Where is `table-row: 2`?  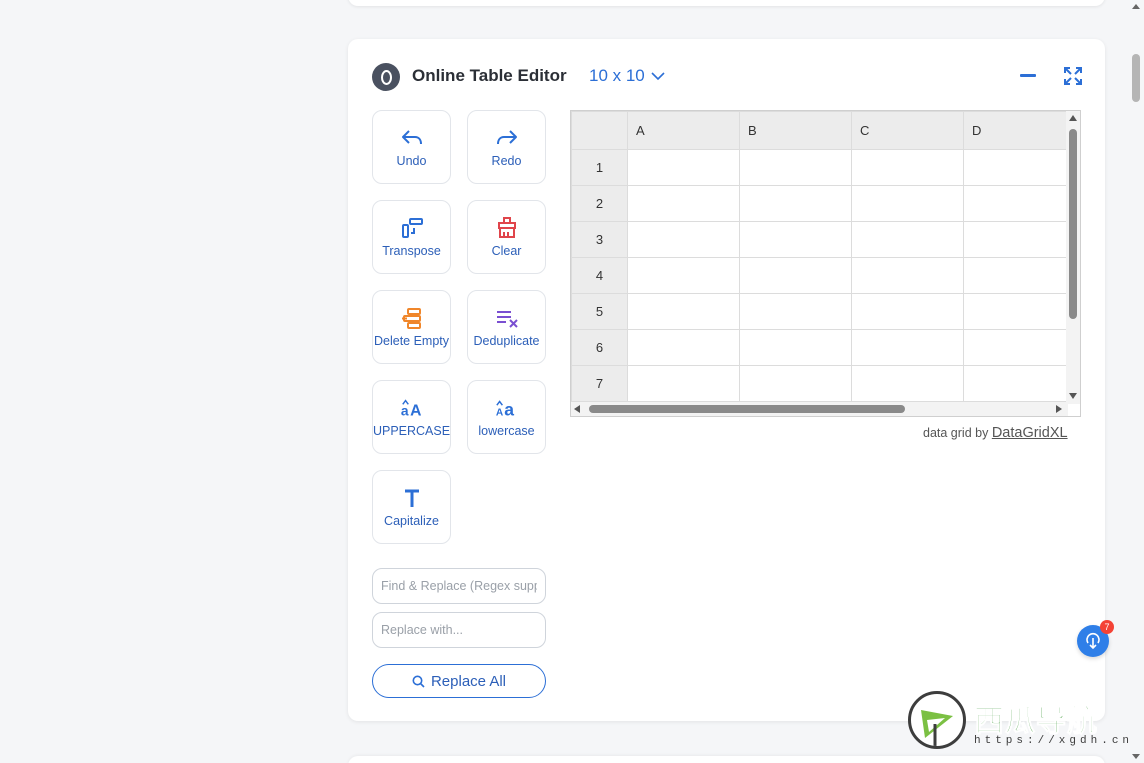
table-row: 2 is located at coordinates (823, 203).